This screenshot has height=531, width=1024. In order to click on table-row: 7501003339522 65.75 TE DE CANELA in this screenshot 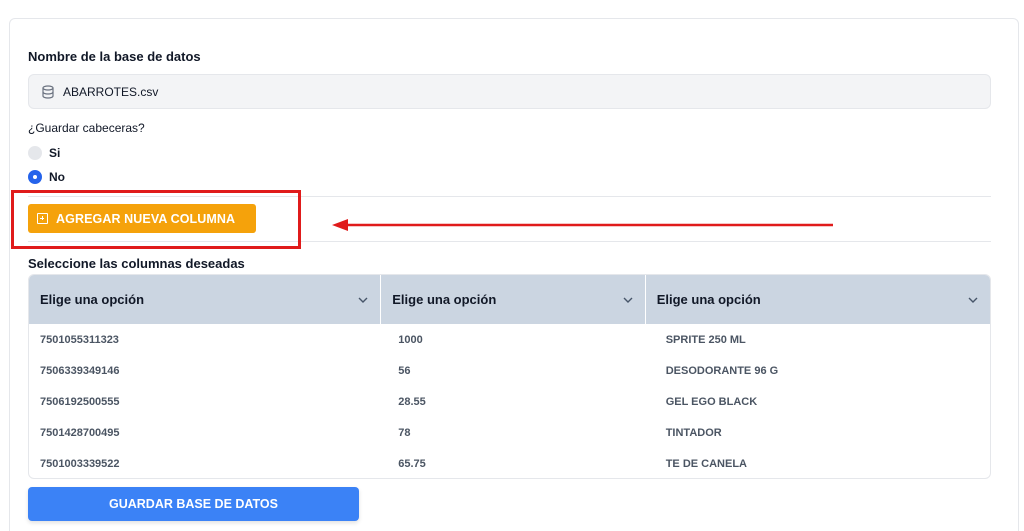, I will do `click(509, 463)`.